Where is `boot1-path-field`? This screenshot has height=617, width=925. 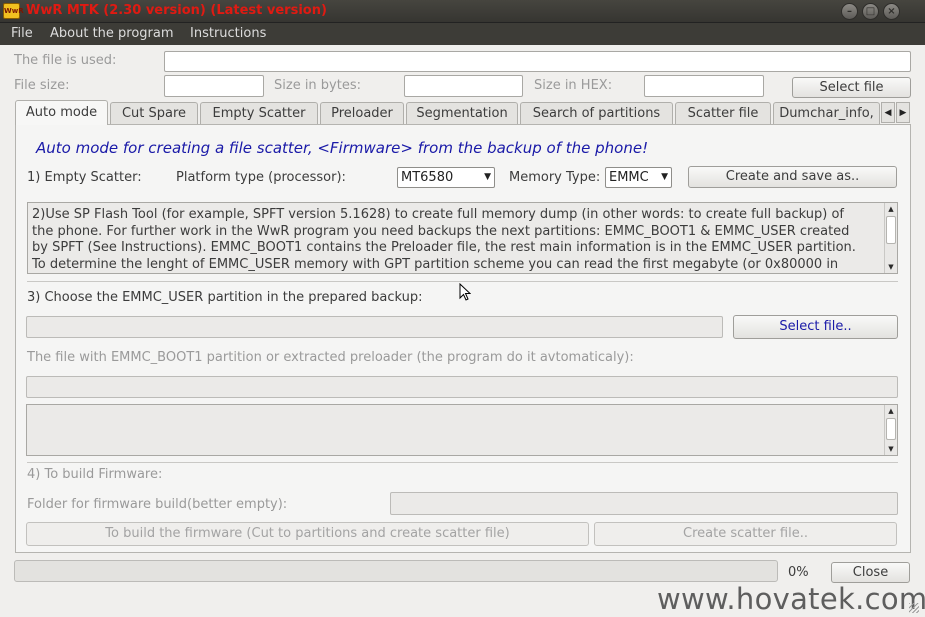
boot1-path-field is located at coordinates (462, 387).